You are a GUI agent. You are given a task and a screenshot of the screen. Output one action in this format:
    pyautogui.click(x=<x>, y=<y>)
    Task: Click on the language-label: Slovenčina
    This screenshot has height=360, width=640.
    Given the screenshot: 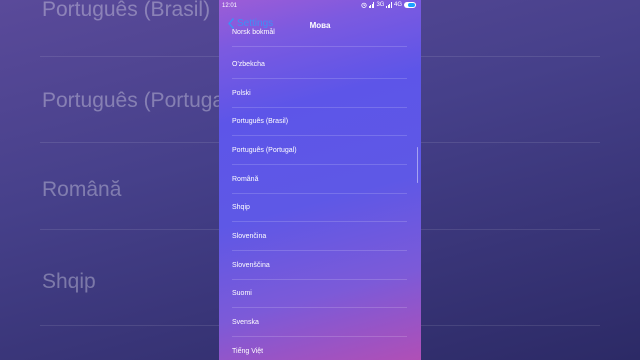 What is the action you would take?
    pyautogui.click(x=249, y=236)
    